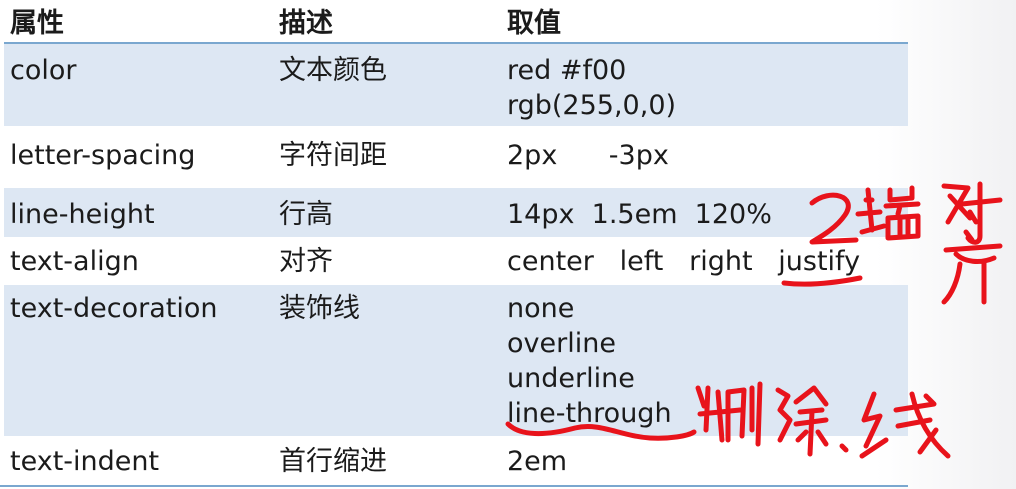 The image size is (1016, 489). What do you see at coordinates (905, 425) in the screenshot?
I see `note-line-through-char-xian` at bounding box center [905, 425].